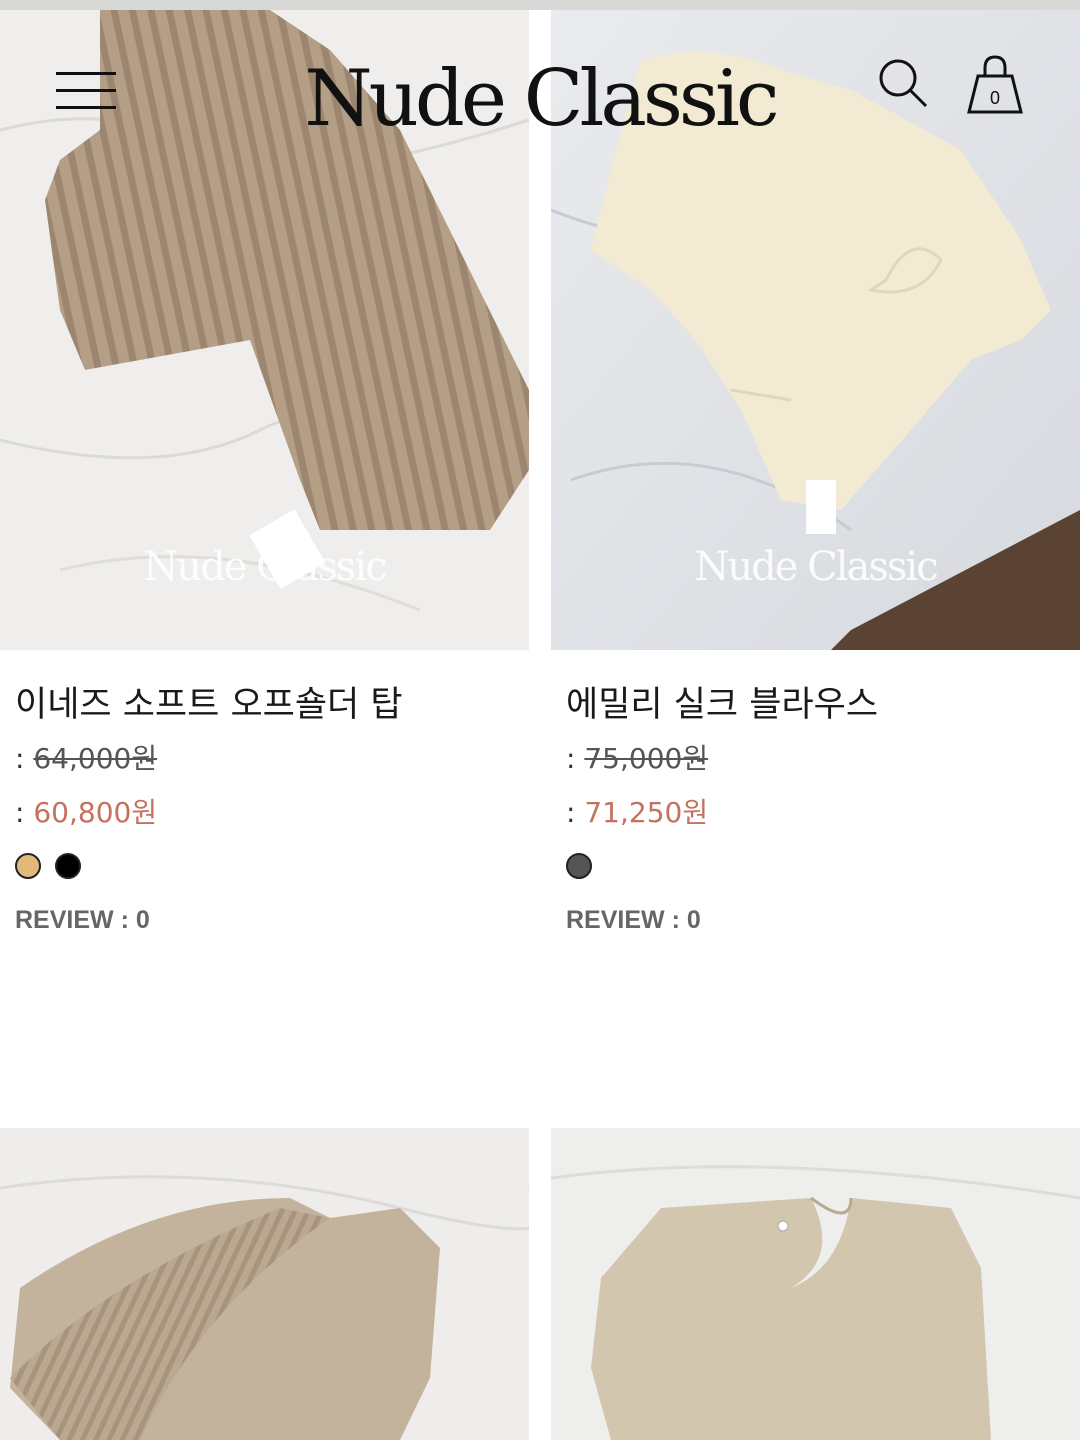  What do you see at coordinates (265, 813) in the screenshot?
I see `sale-price-row: : 60,800원` at bounding box center [265, 813].